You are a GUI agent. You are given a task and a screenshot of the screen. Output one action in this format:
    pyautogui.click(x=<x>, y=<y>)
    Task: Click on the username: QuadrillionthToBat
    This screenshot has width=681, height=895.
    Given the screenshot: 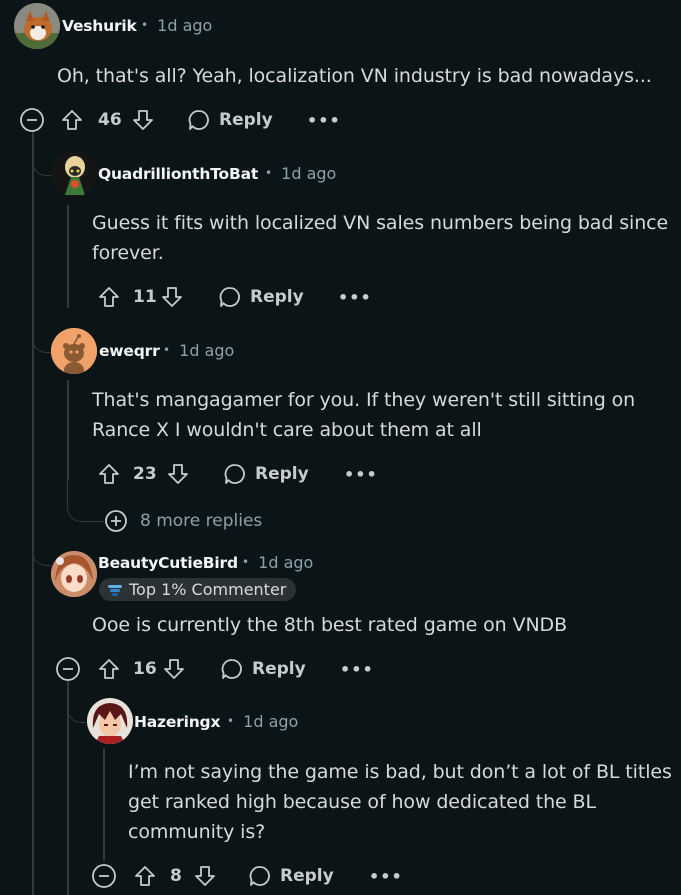 What is the action you would take?
    pyautogui.click(x=178, y=174)
    